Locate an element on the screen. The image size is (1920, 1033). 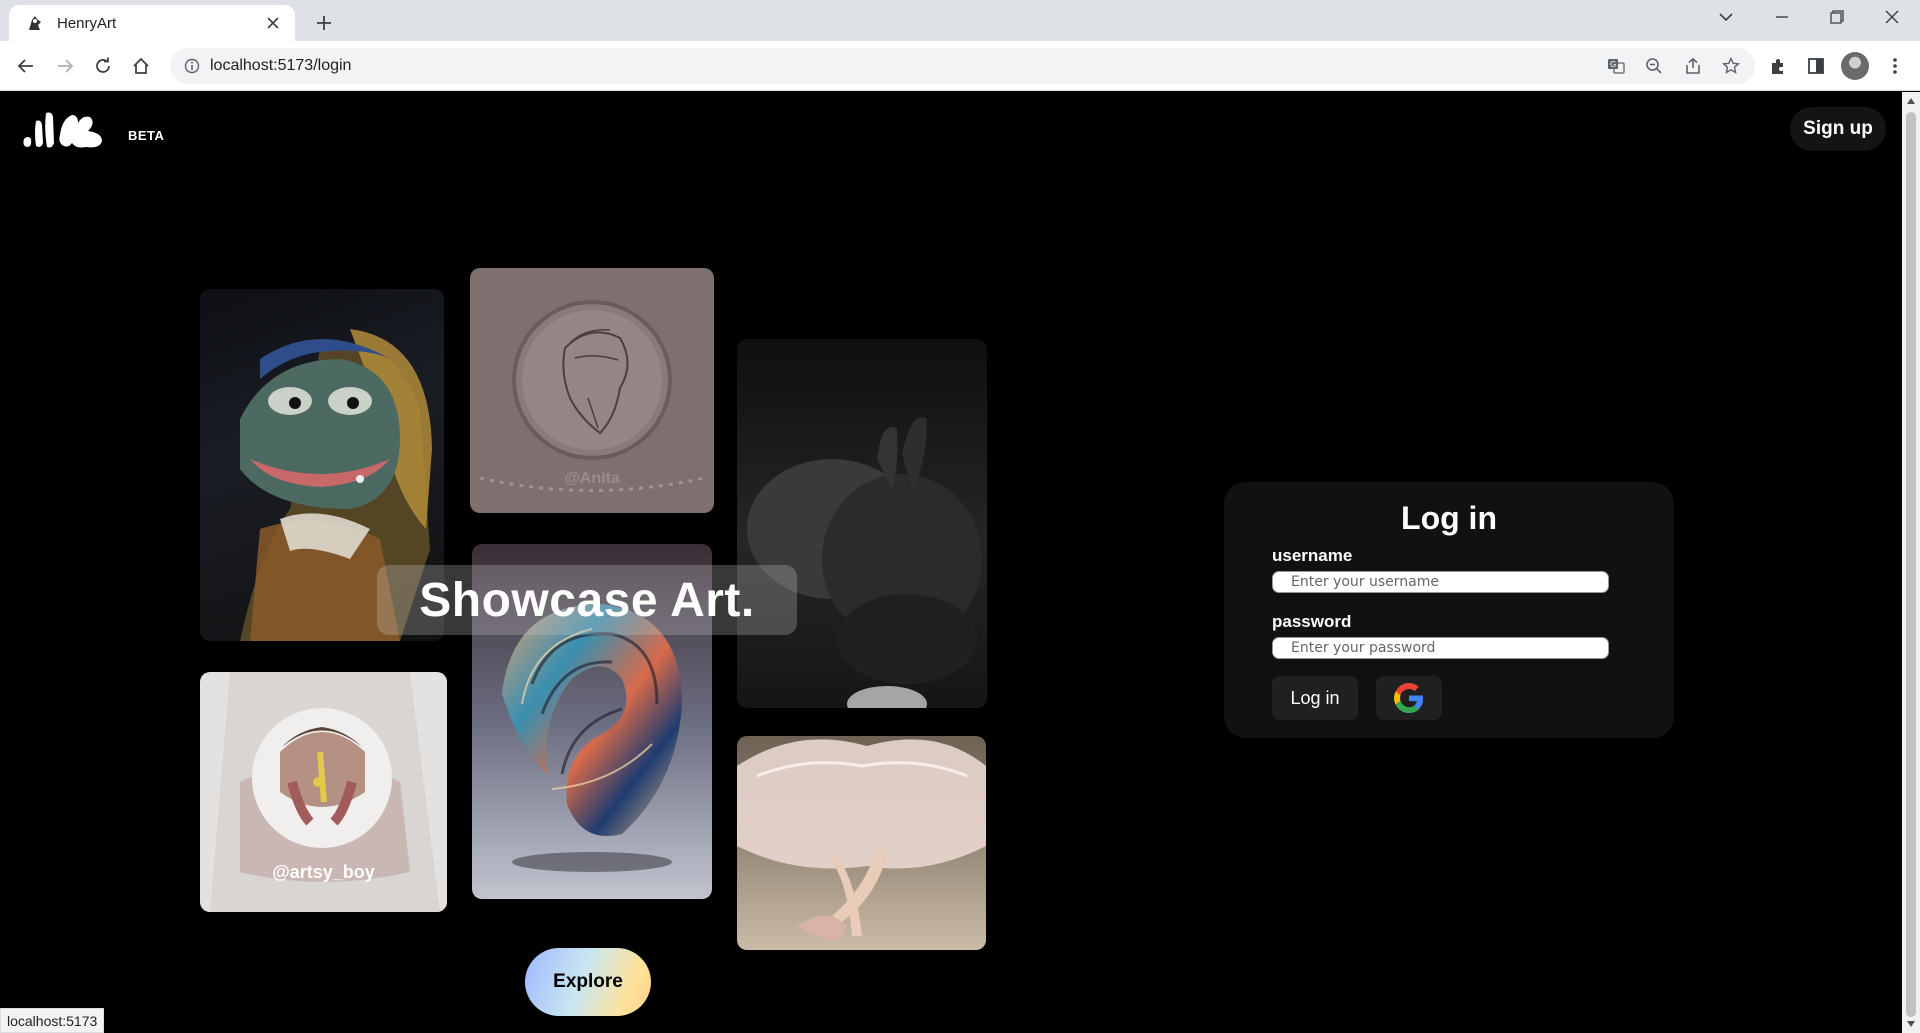
svg-text: G is located at coordinates (1613, 64).